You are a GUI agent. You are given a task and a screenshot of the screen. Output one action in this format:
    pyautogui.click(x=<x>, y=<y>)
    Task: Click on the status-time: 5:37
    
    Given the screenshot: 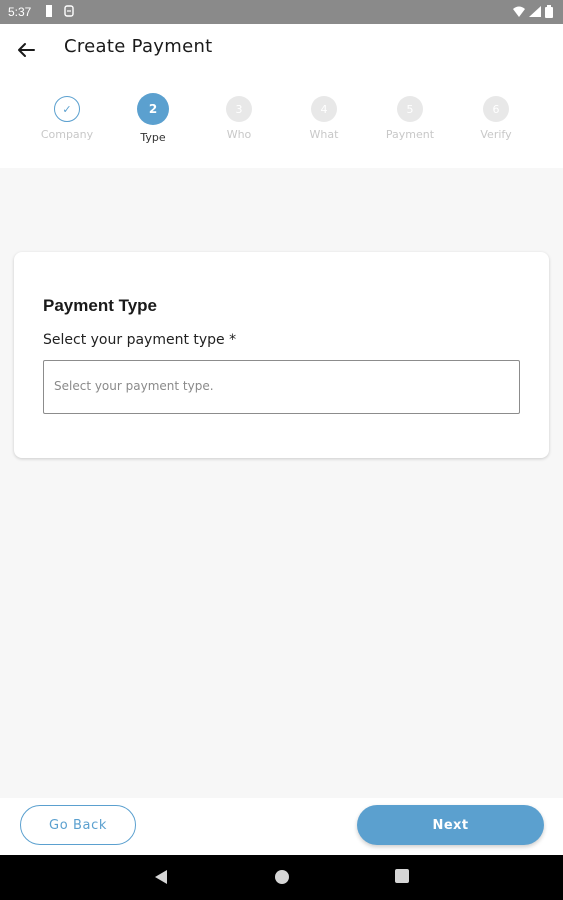 What is the action you would take?
    pyautogui.click(x=20, y=12)
    